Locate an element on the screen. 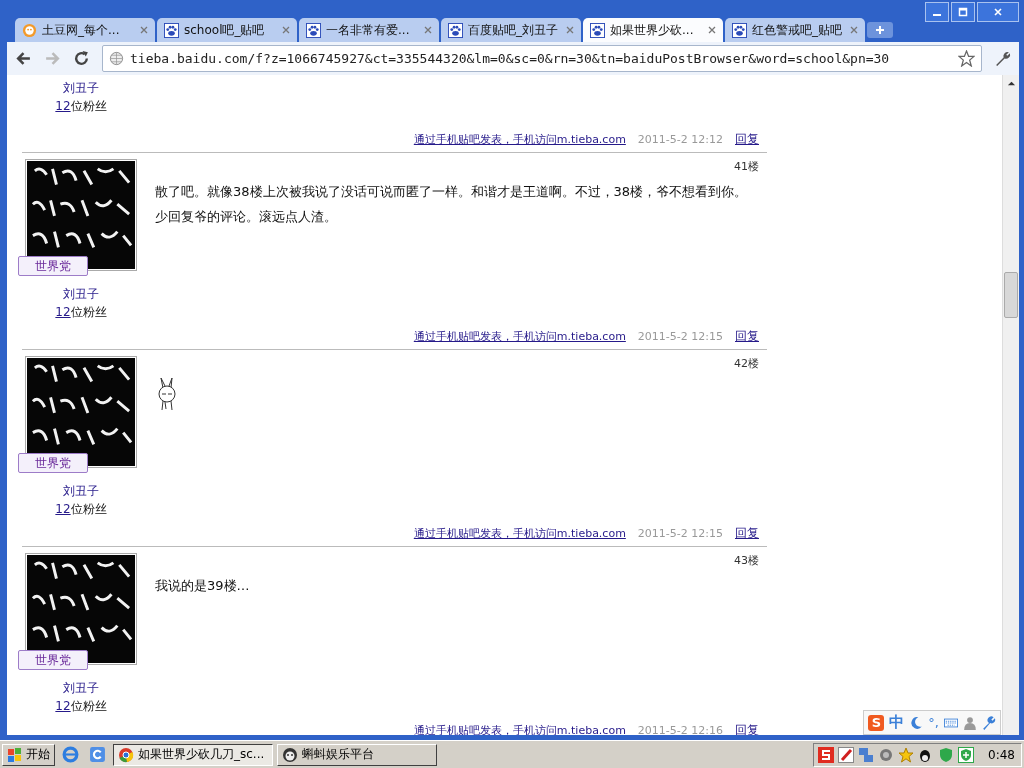  maximize-icon is located at coordinates (963, 12).